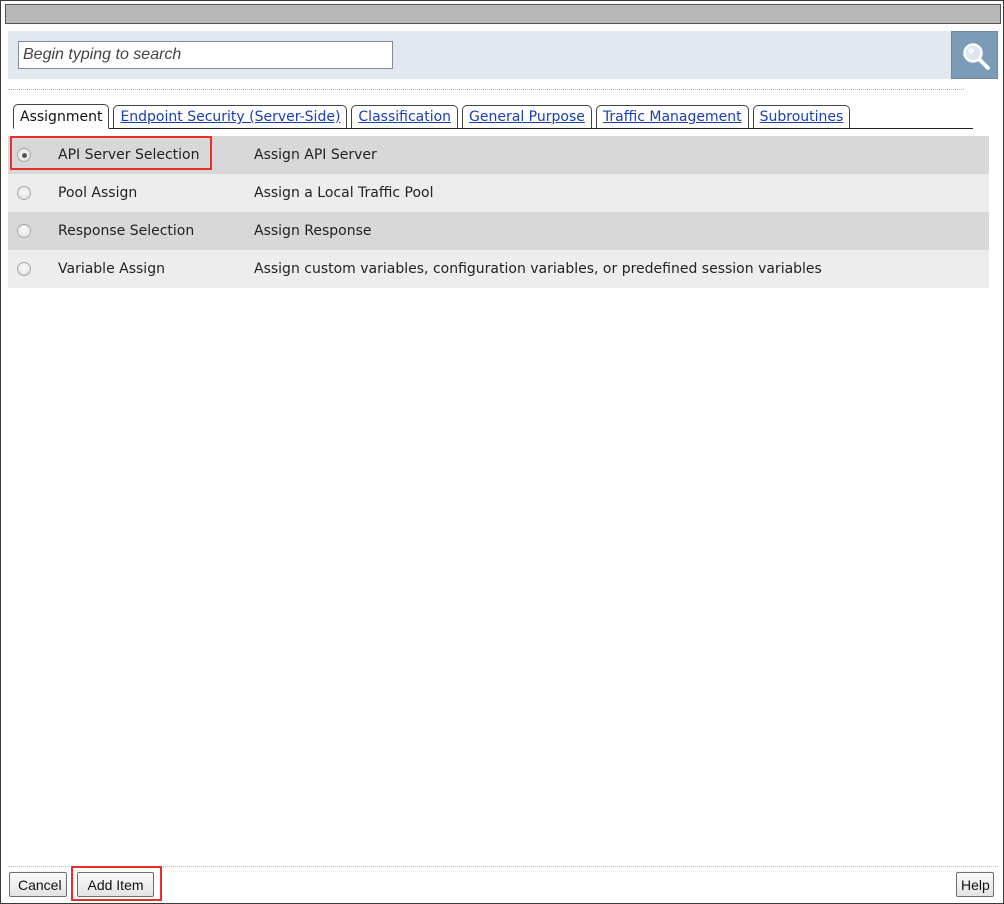 The height and width of the screenshot is (904, 1004). I want to click on item-name: Pool Assign, so click(98, 193).